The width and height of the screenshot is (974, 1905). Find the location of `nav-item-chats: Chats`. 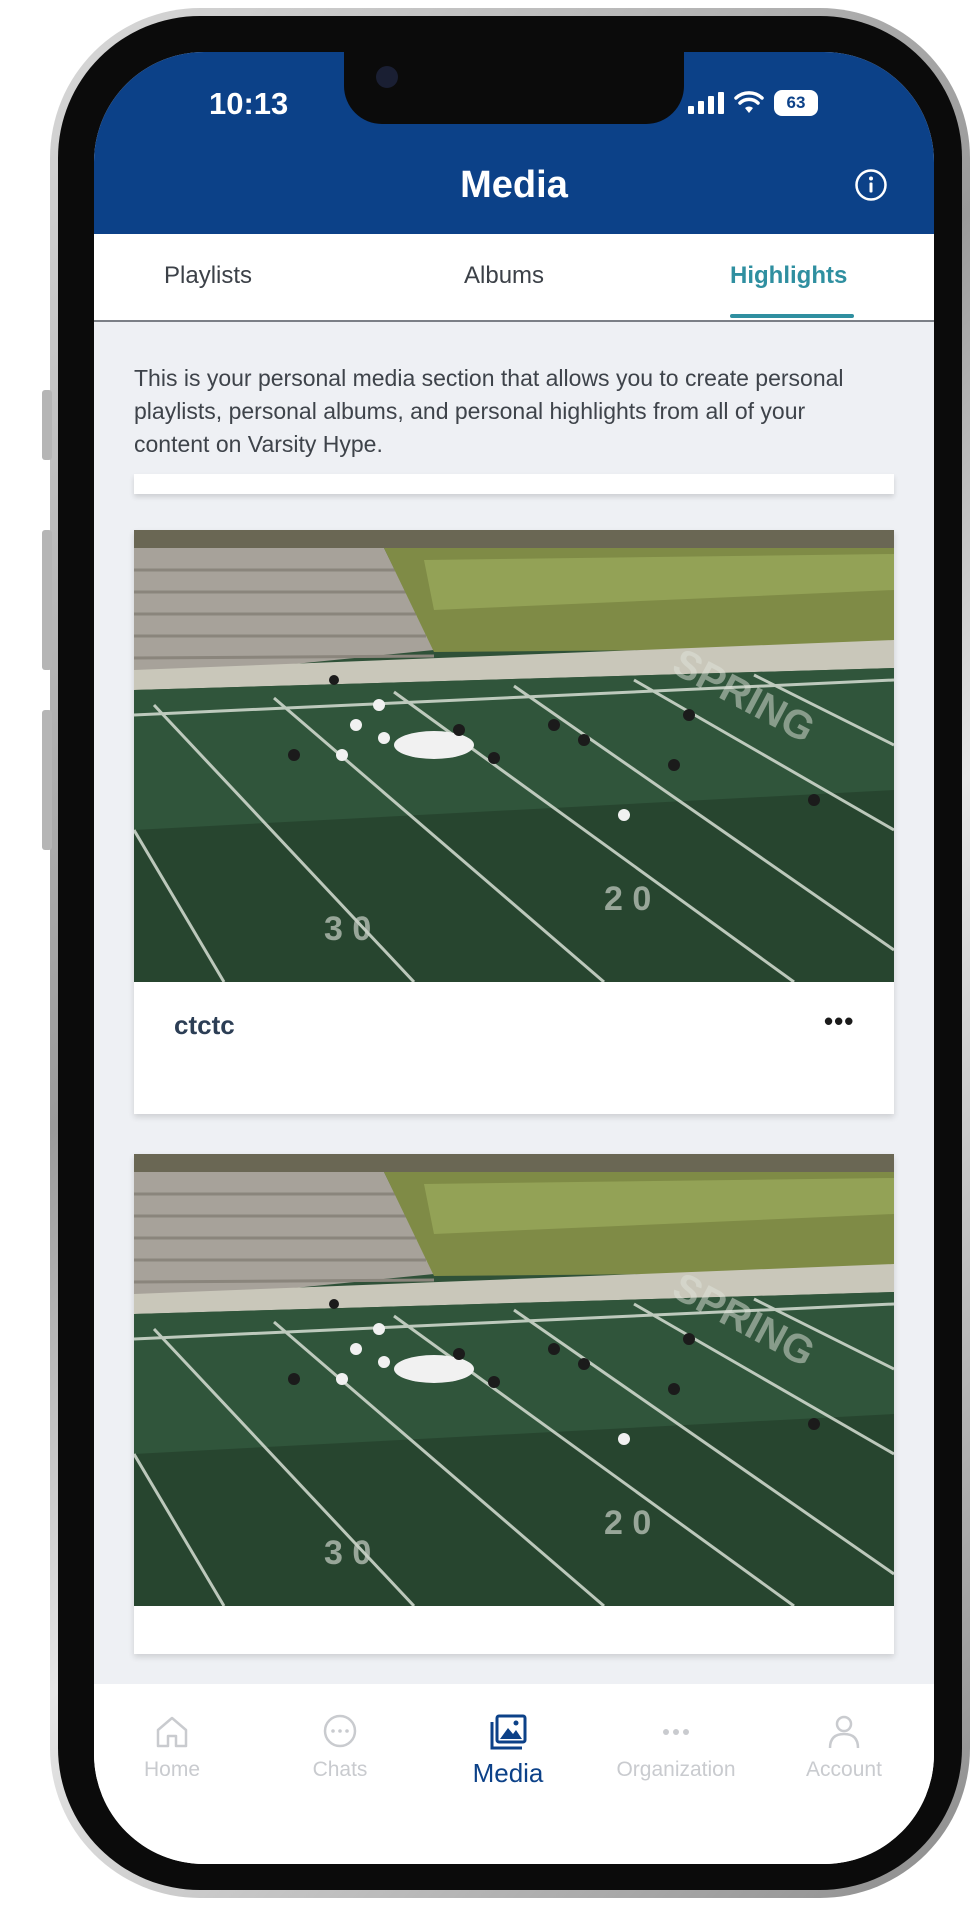

nav-item-chats: Chats is located at coordinates (340, 1747).